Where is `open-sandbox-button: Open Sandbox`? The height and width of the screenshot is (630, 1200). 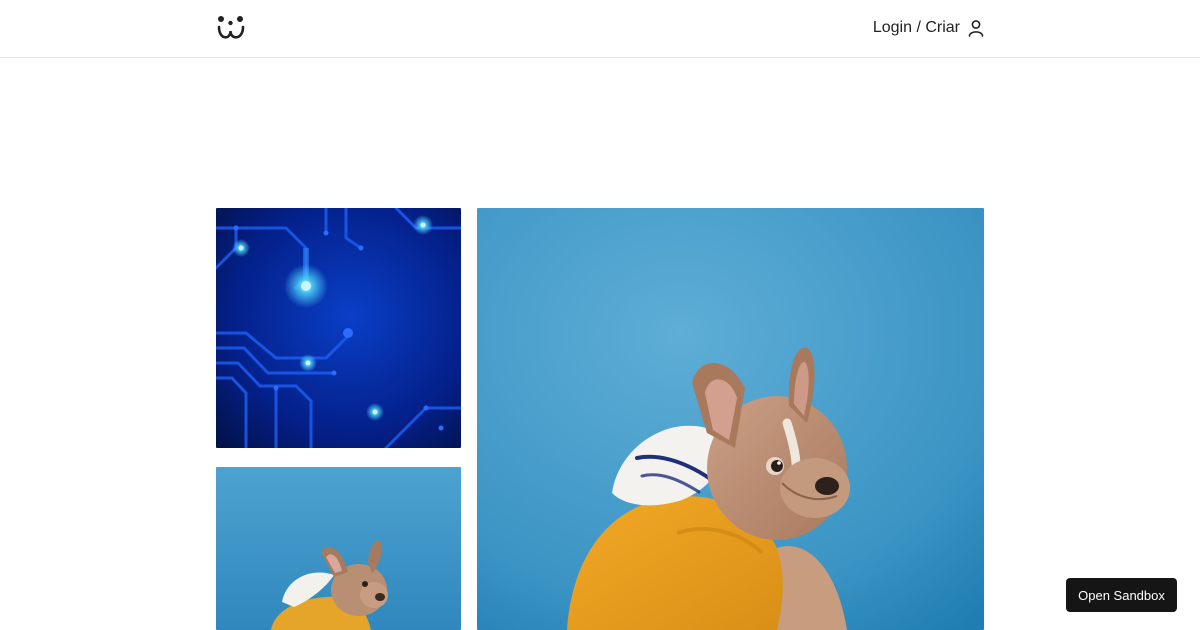
open-sandbox-button: Open Sandbox is located at coordinates (1121, 595).